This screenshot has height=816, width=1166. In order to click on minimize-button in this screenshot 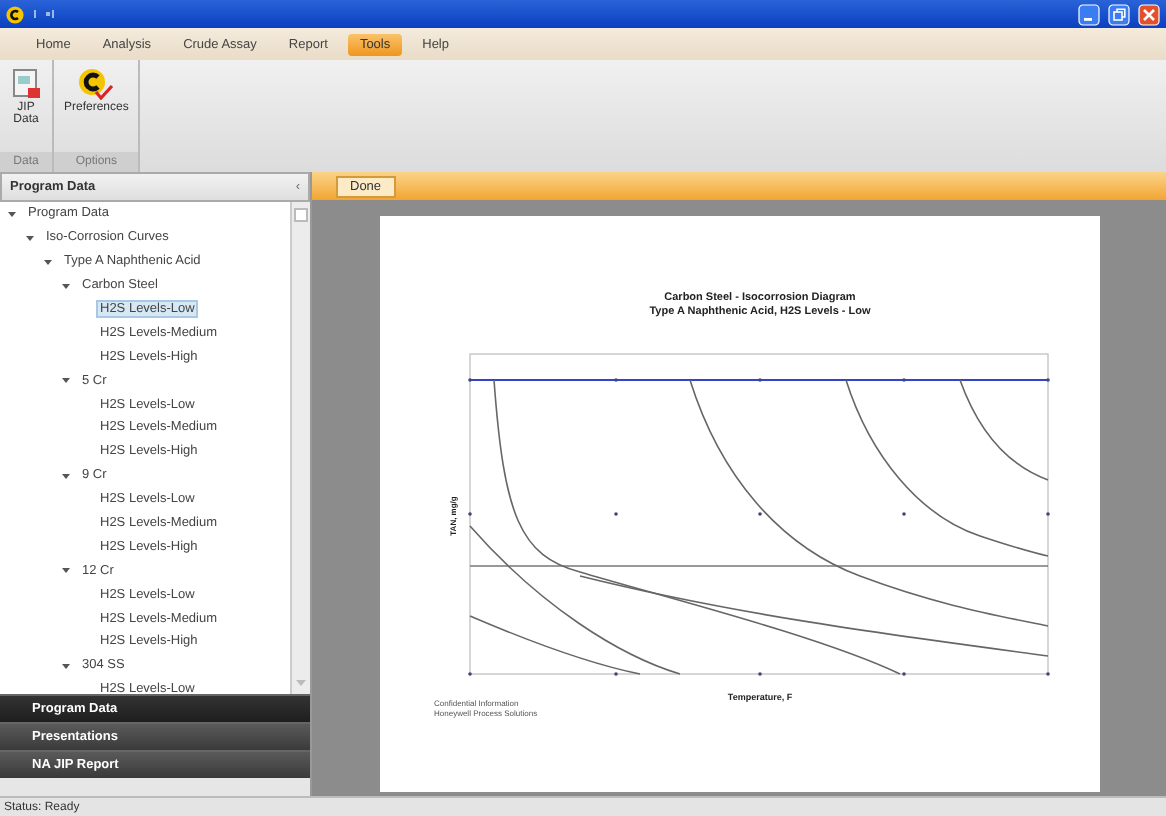, I will do `click(1089, 14)`.